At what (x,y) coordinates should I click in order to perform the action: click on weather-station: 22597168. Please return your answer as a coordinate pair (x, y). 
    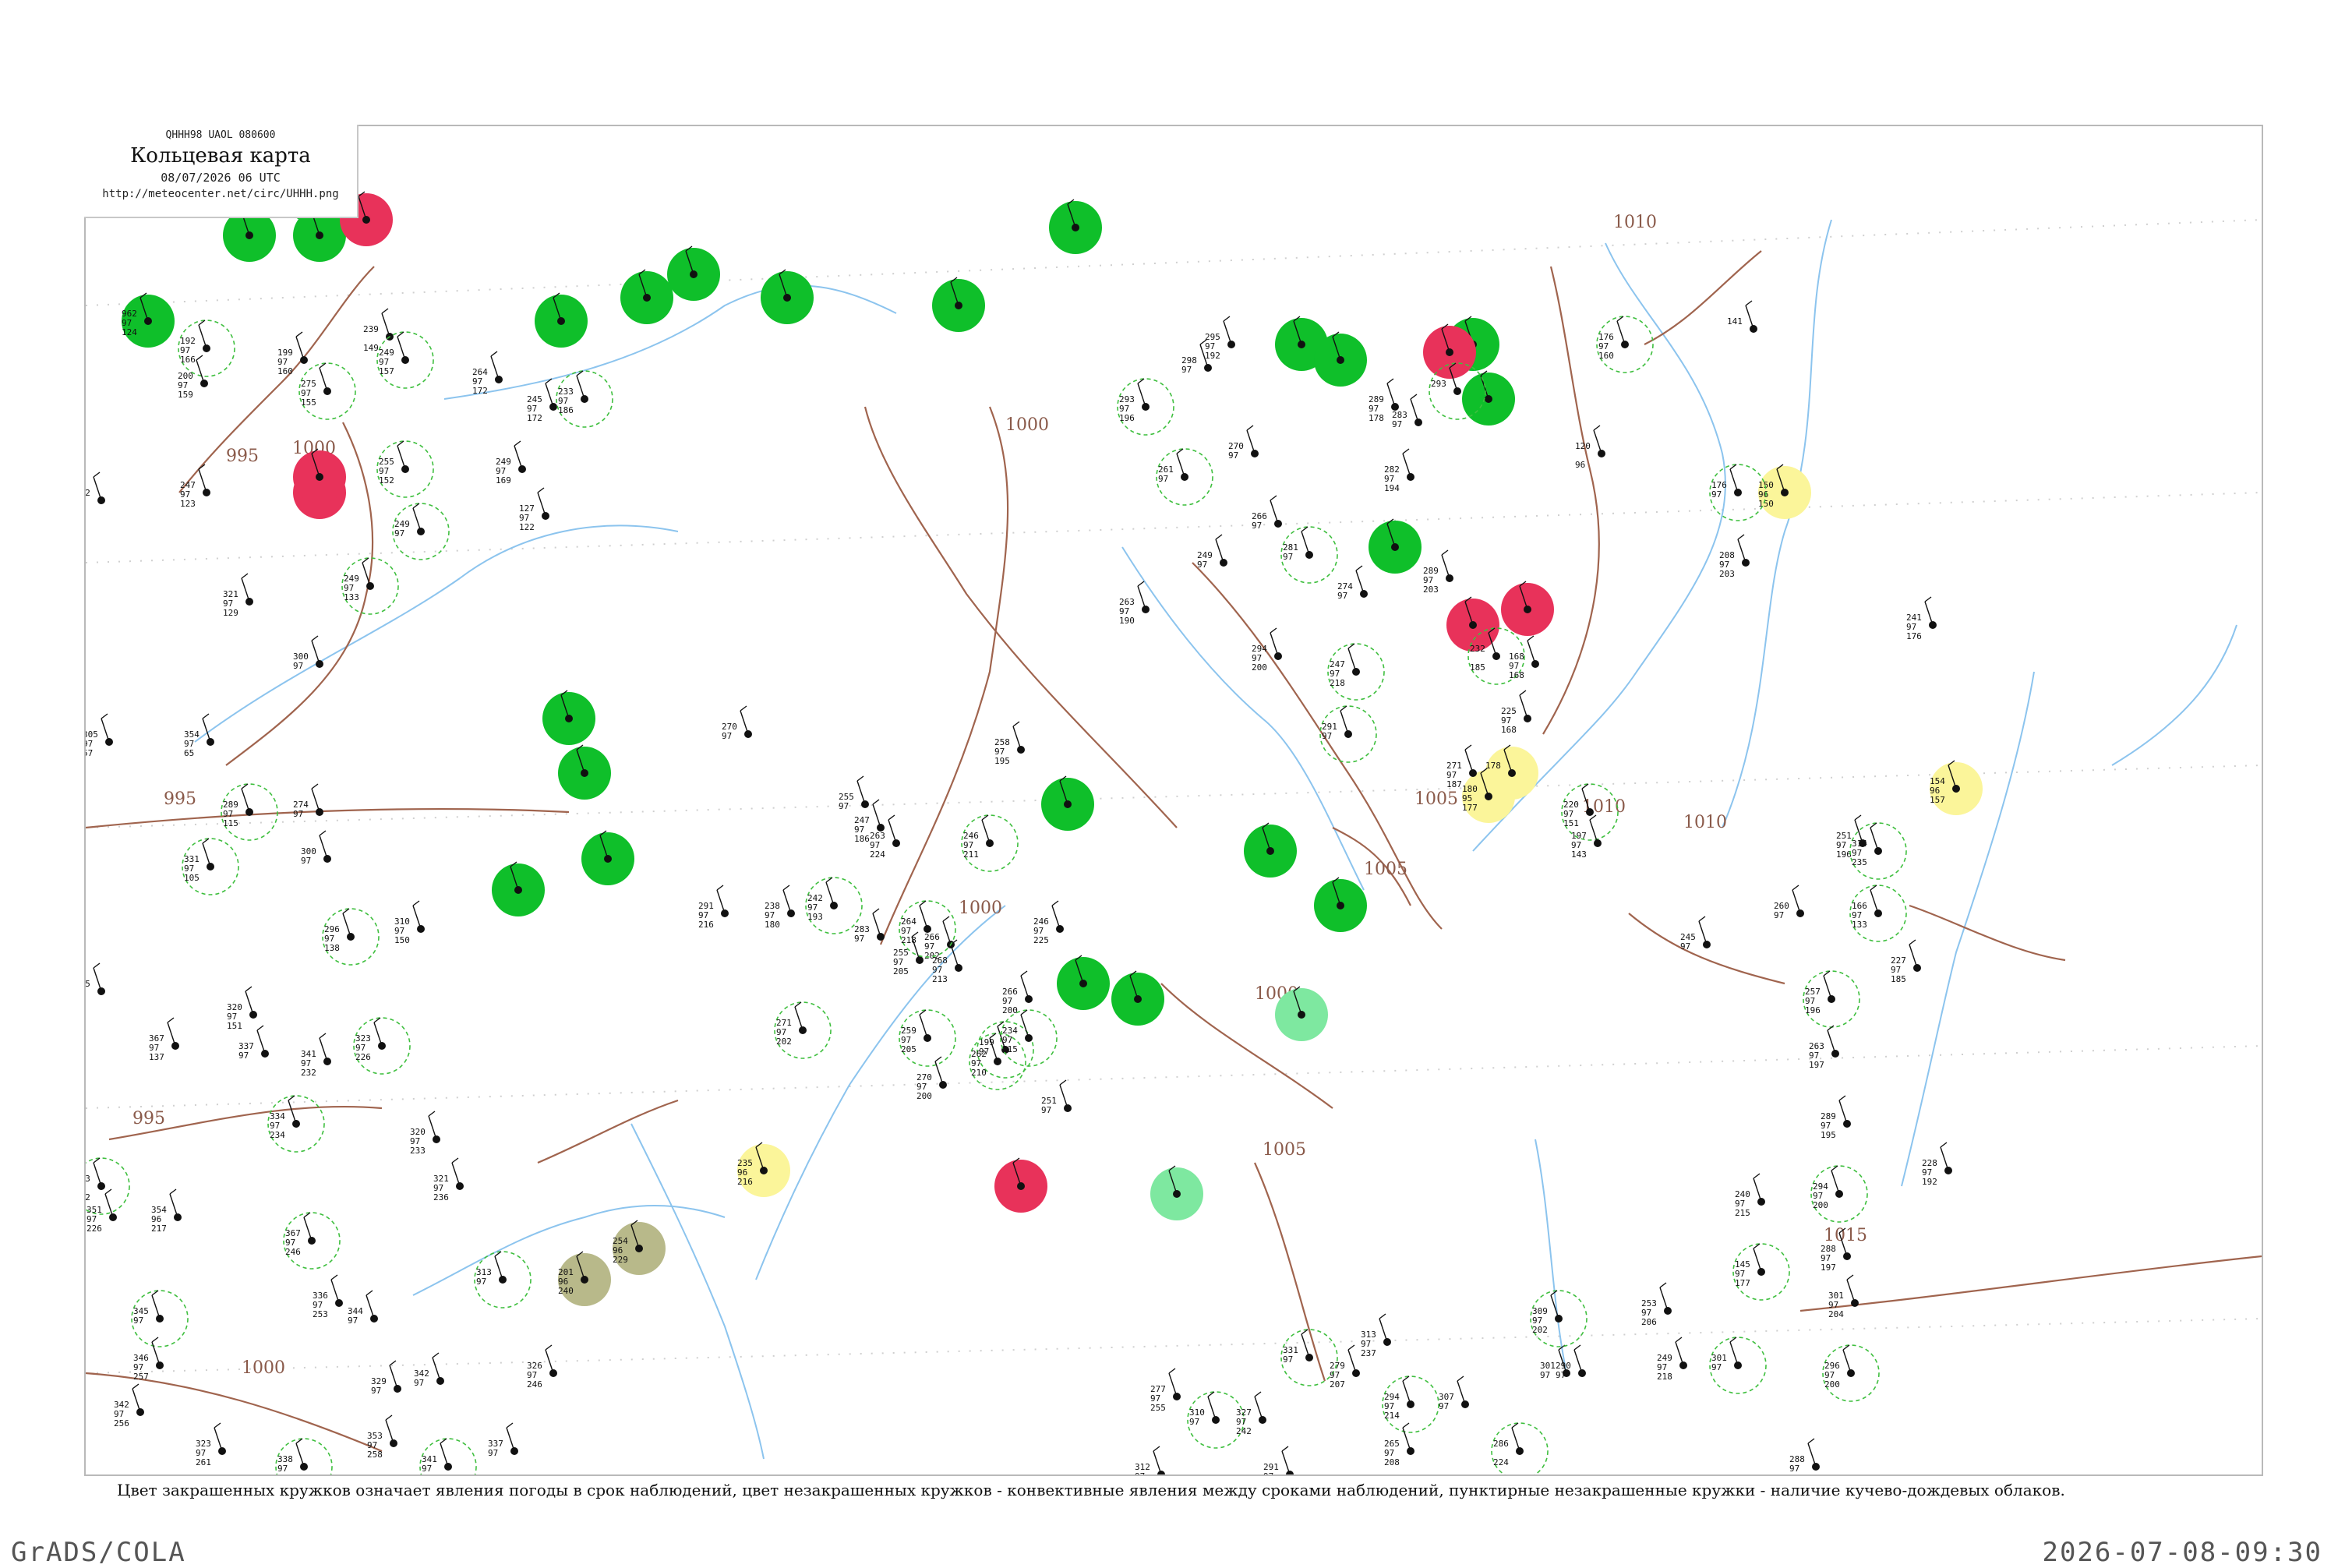
    Looking at the image, I should click on (1516, 712).